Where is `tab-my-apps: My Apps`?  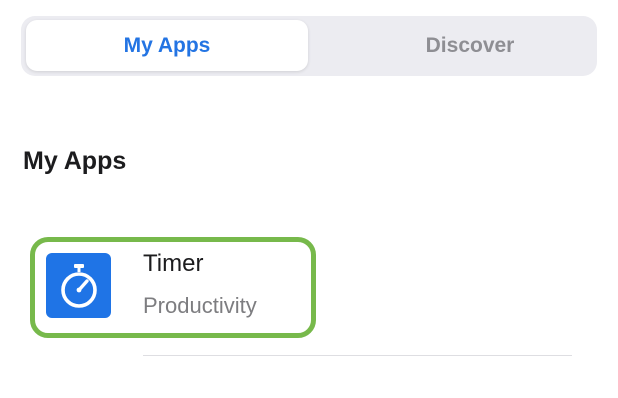 tab-my-apps: My Apps is located at coordinates (167, 45).